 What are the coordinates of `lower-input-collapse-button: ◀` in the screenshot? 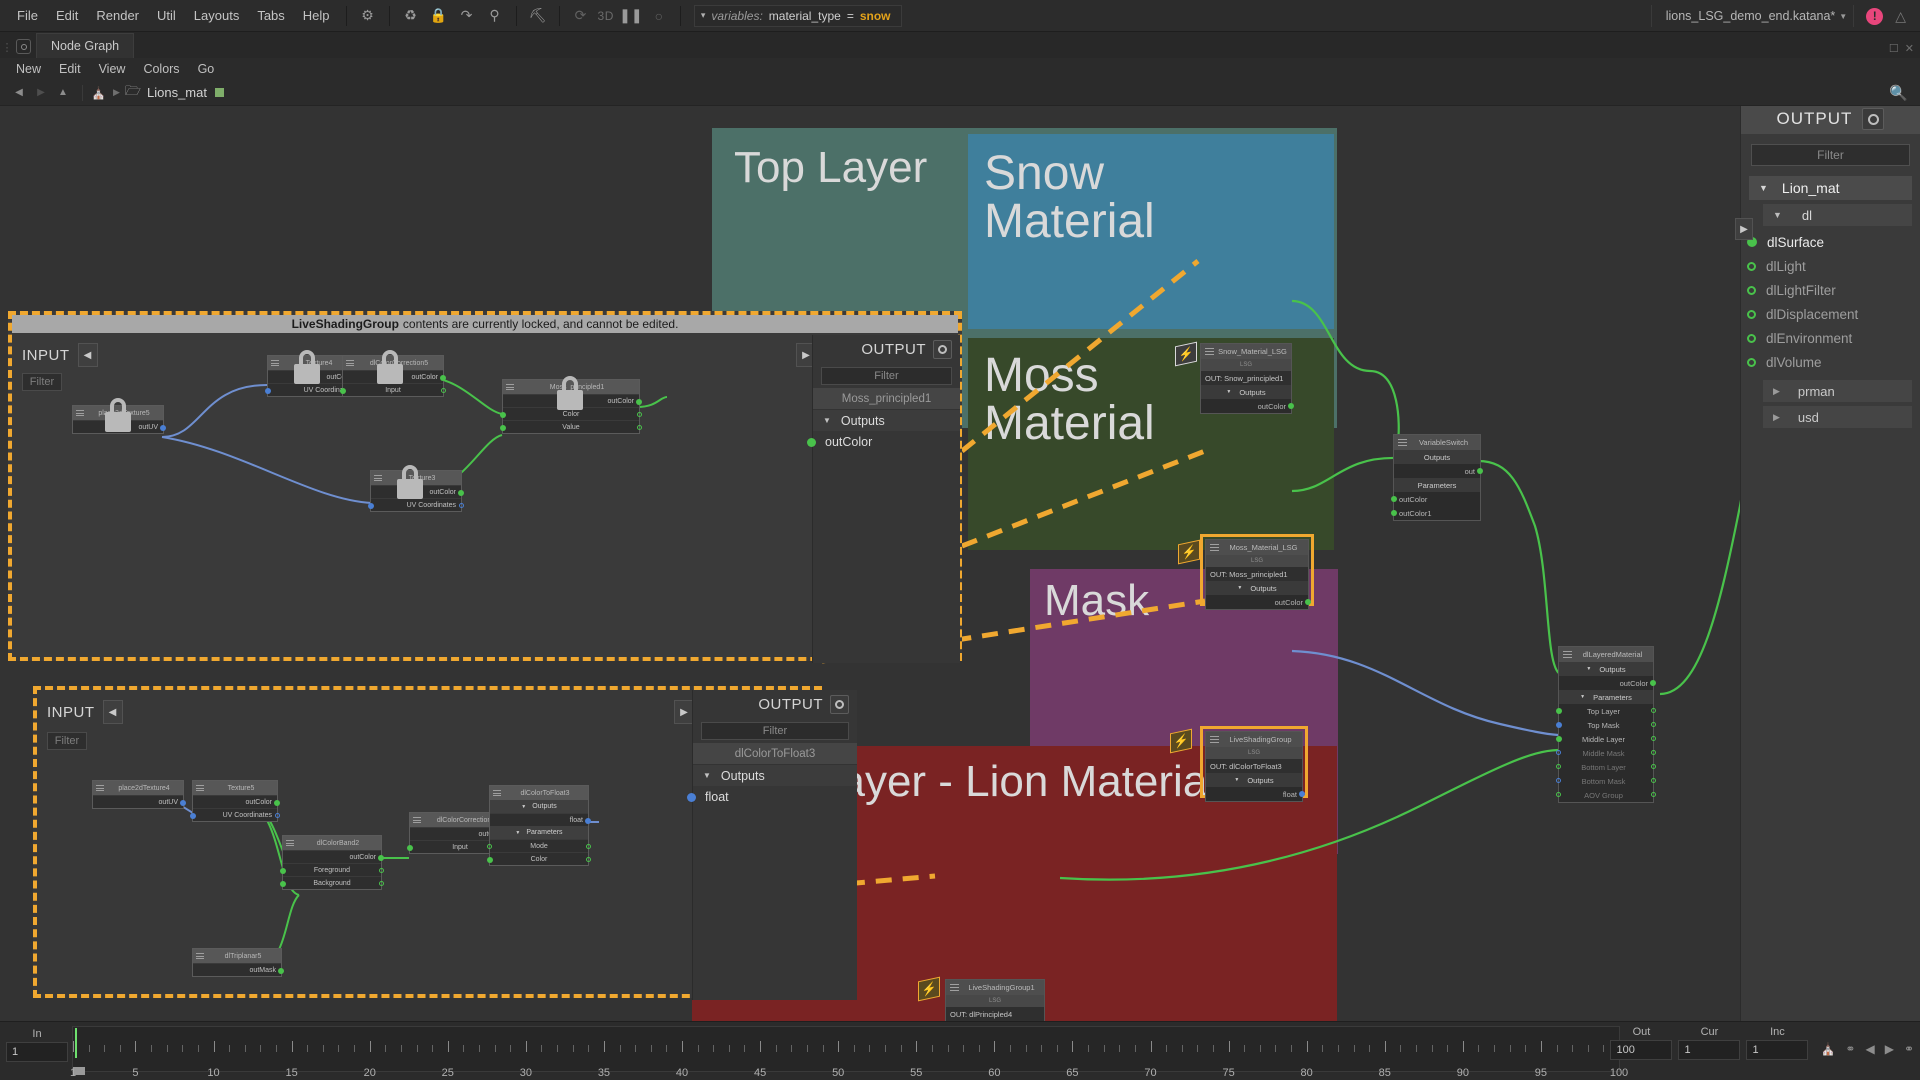 It's located at (112, 712).